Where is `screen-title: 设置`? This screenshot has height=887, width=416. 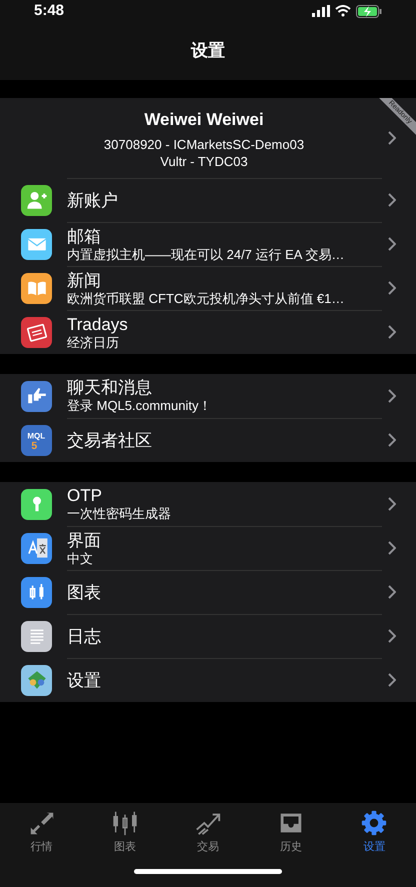
screen-title: 设置 is located at coordinates (208, 51).